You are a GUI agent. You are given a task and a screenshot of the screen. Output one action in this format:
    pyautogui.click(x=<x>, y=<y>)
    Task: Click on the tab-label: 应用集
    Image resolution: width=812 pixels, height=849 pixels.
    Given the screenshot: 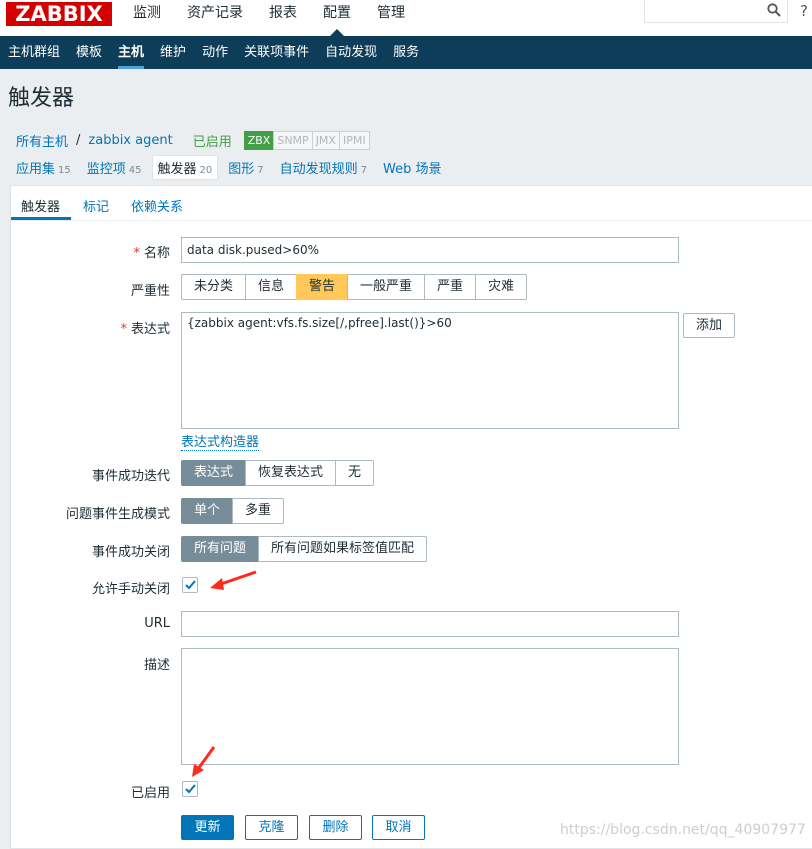 What is the action you would take?
    pyautogui.click(x=36, y=169)
    